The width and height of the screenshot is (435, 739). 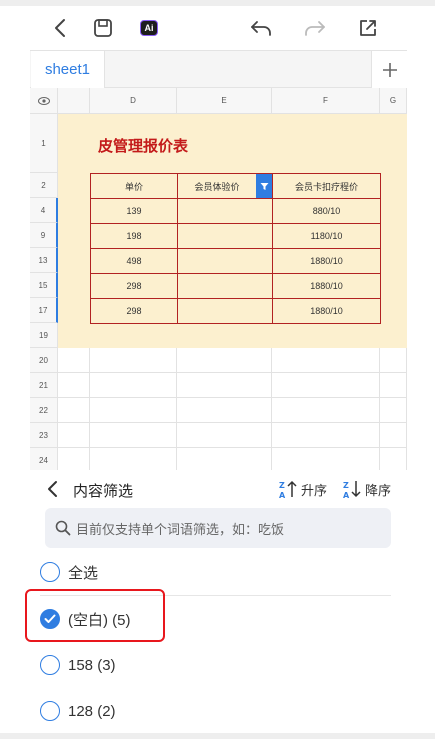 What do you see at coordinates (63, 528) in the screenshot?
I see `search-icon` at bounding box center [63, 528].